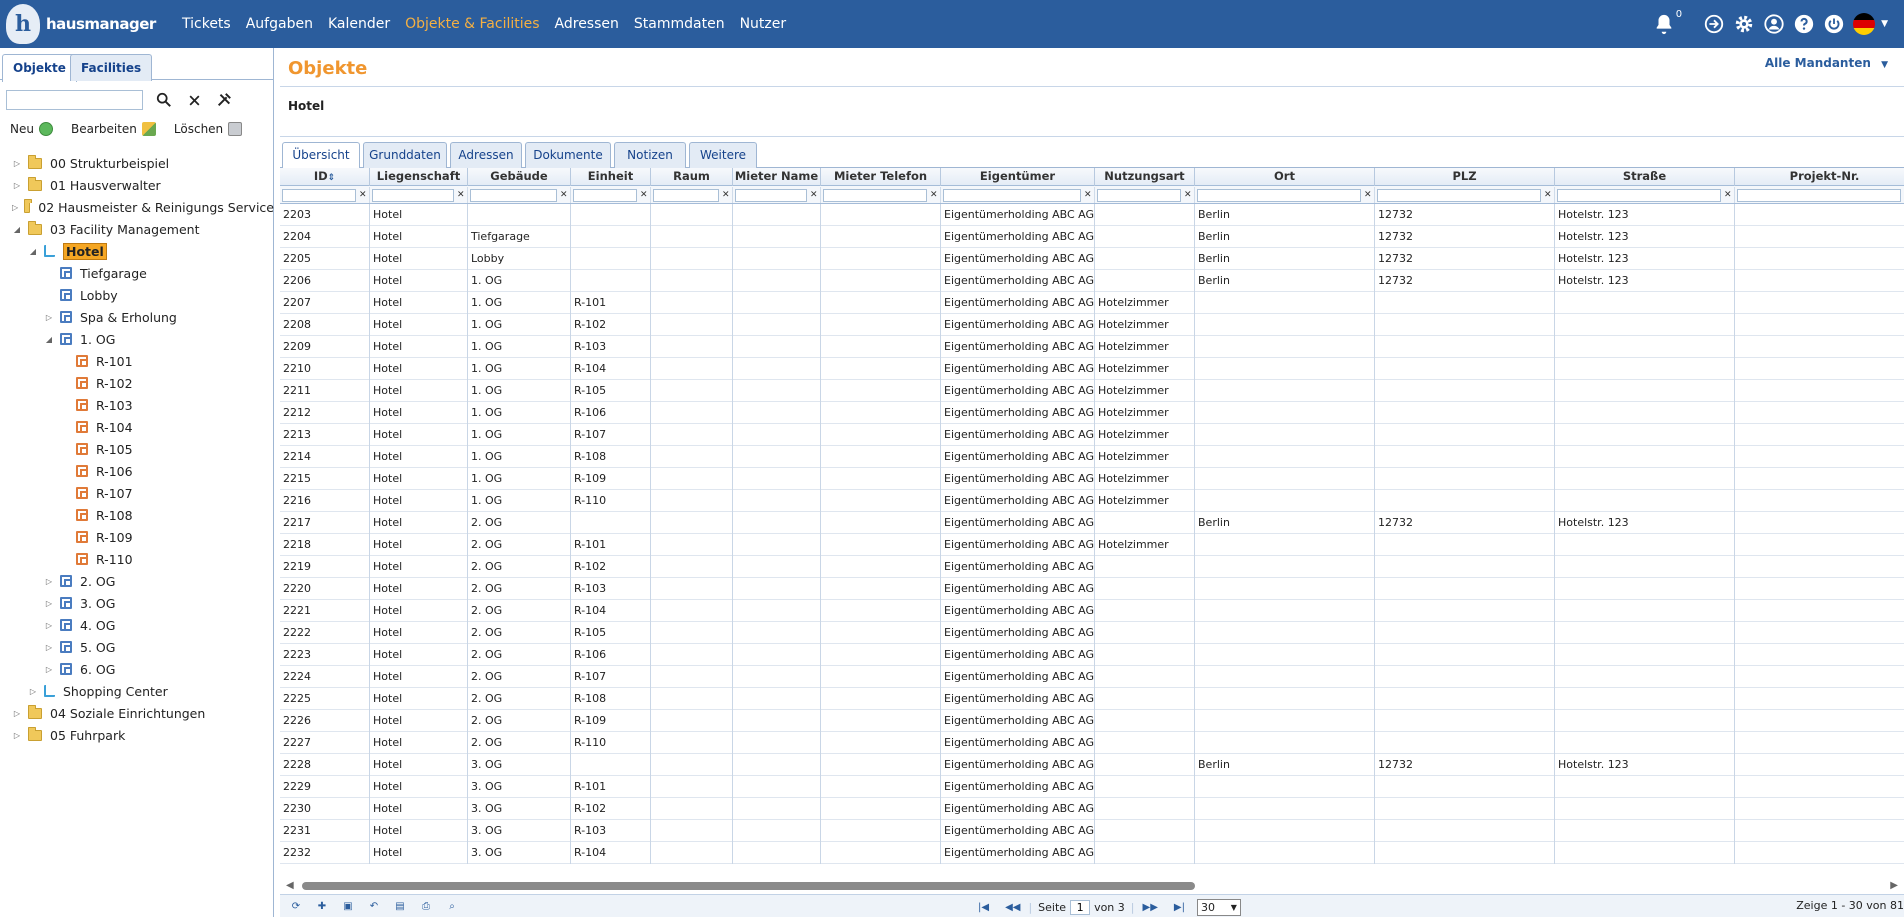 The width and height of the screenshot is (1904, 917). What do you see at coordinates (1774, 24) in the screenshot?
I see `profile-button` at bounding box center [1774, 24].